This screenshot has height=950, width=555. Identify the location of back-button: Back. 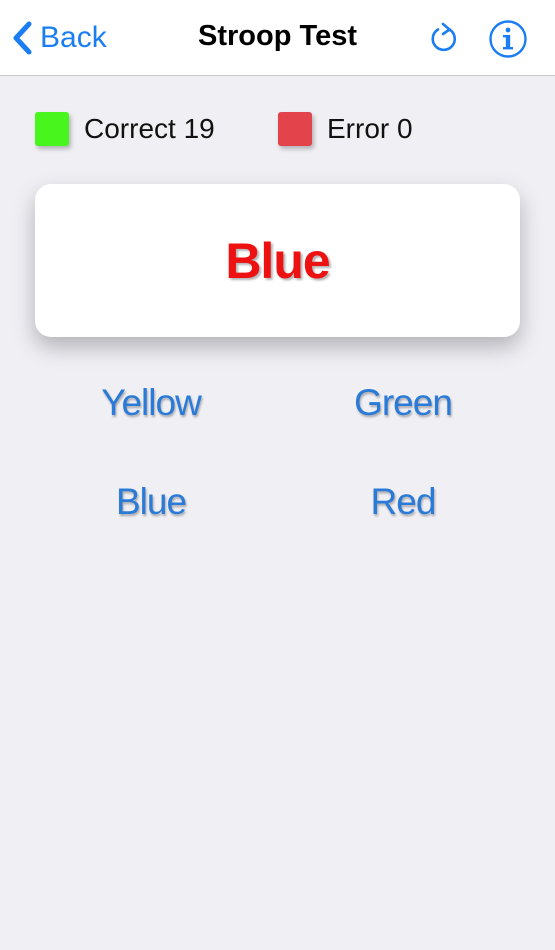
(59, 38).